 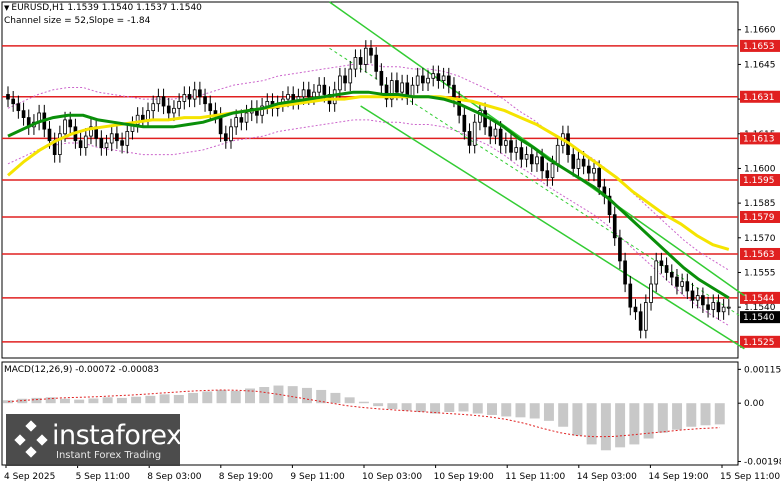 I want to click on current-price-label: 1.1540, so click(x=759, y=318).